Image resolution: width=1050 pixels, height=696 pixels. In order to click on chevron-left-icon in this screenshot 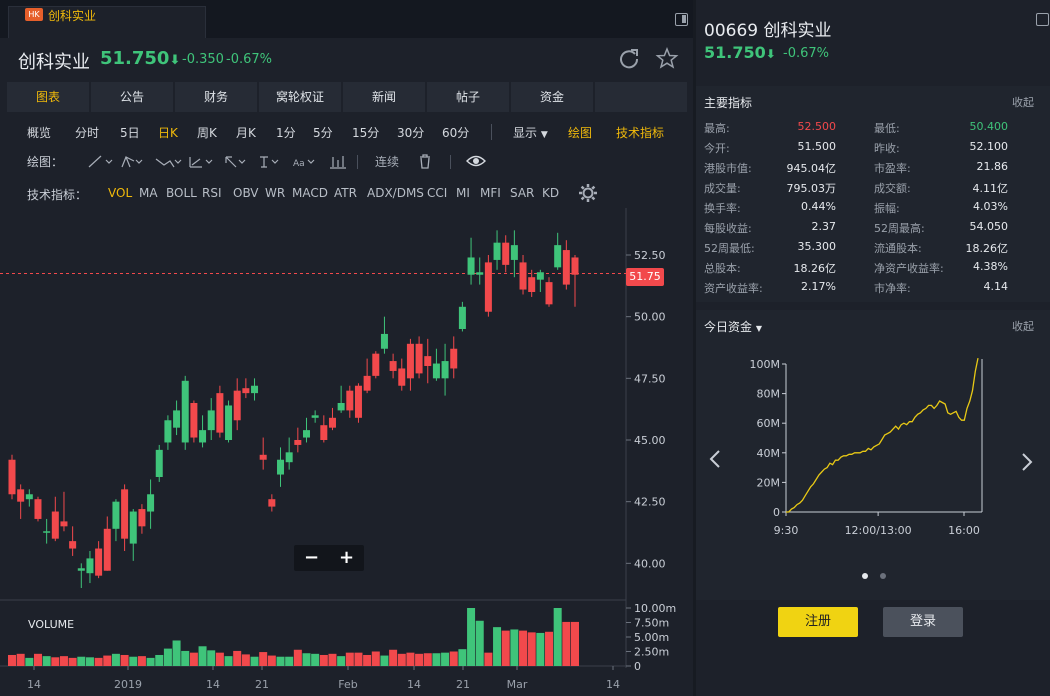, I will do `click(715, 459)`.